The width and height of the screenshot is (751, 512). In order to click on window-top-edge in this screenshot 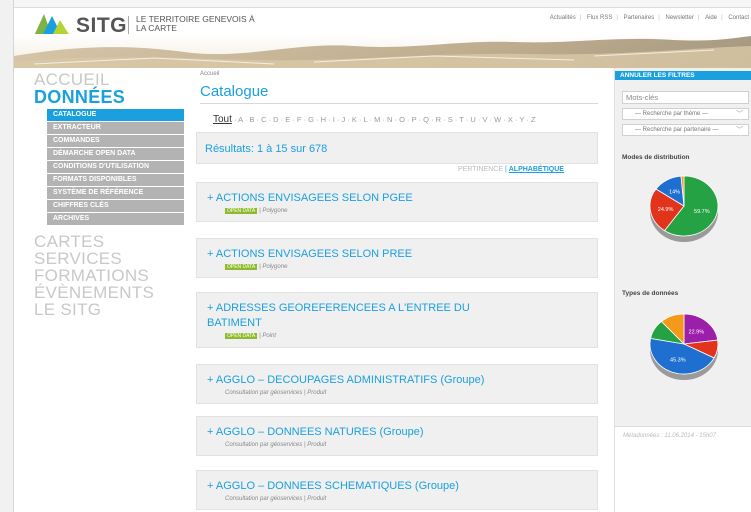, I will do `click(375, 4)`.